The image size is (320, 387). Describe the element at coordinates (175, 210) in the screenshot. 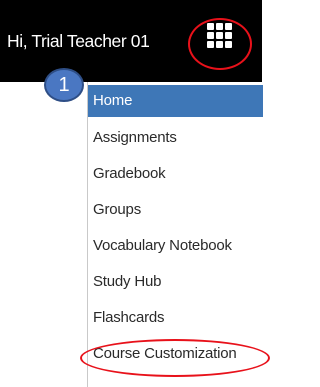

I see `menu-item-groups: Groups` at that location.